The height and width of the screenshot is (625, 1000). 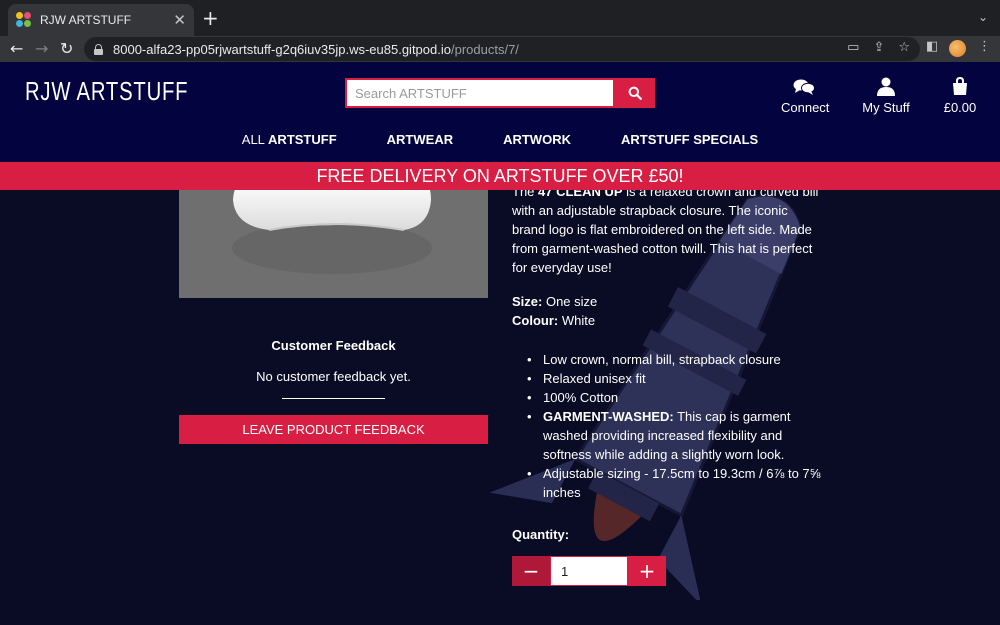 I want to click on feature-bold: GARMENT-WASHED:, so click(x=608, y=416).